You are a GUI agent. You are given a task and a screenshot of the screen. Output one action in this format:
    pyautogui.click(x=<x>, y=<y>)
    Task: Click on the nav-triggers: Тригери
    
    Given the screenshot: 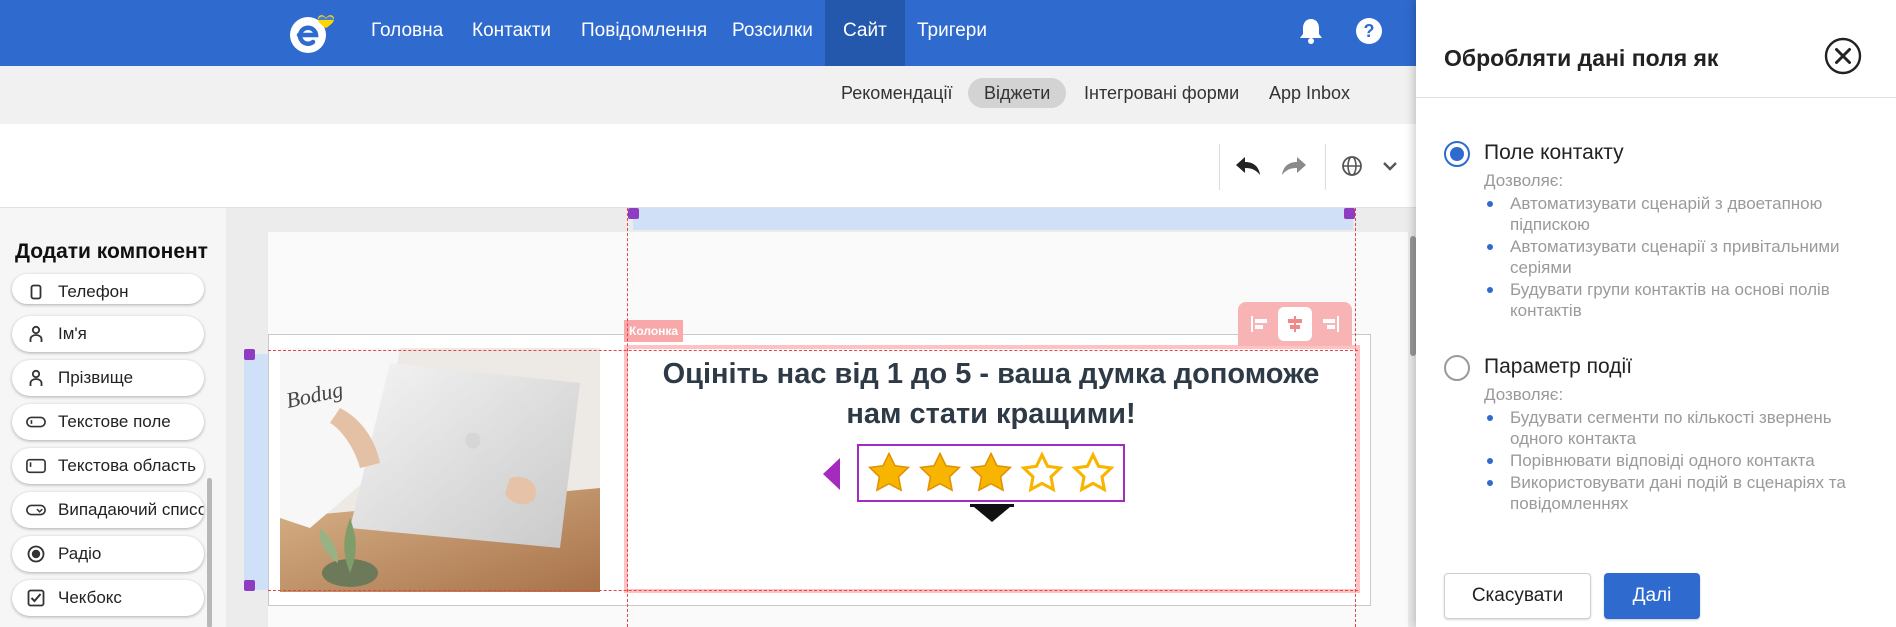 What is the action you would take?
    pyautogui.click(x=952, y=33)
    